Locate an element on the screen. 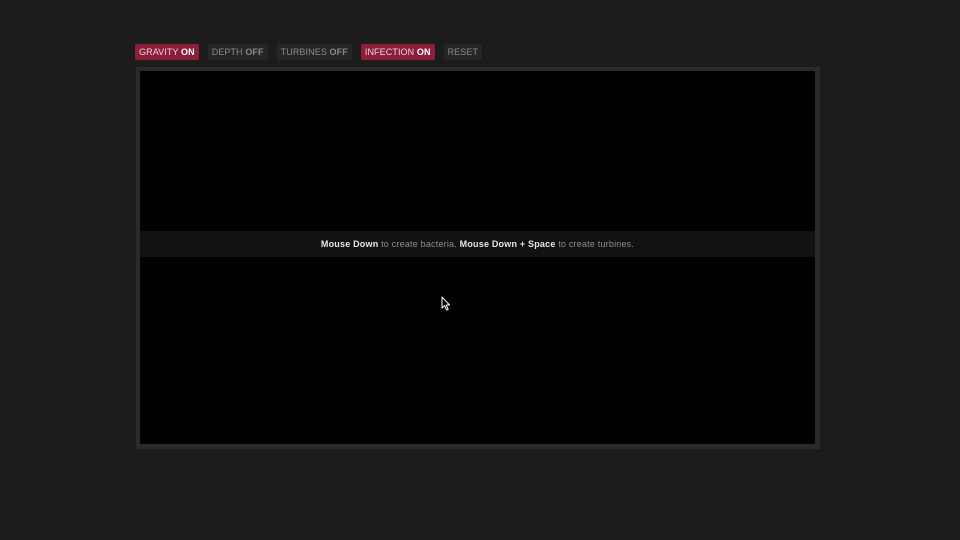 The image size is (960, 540). depth-toggle-button: DEPTH OFF is located at coordinates (237, 52).